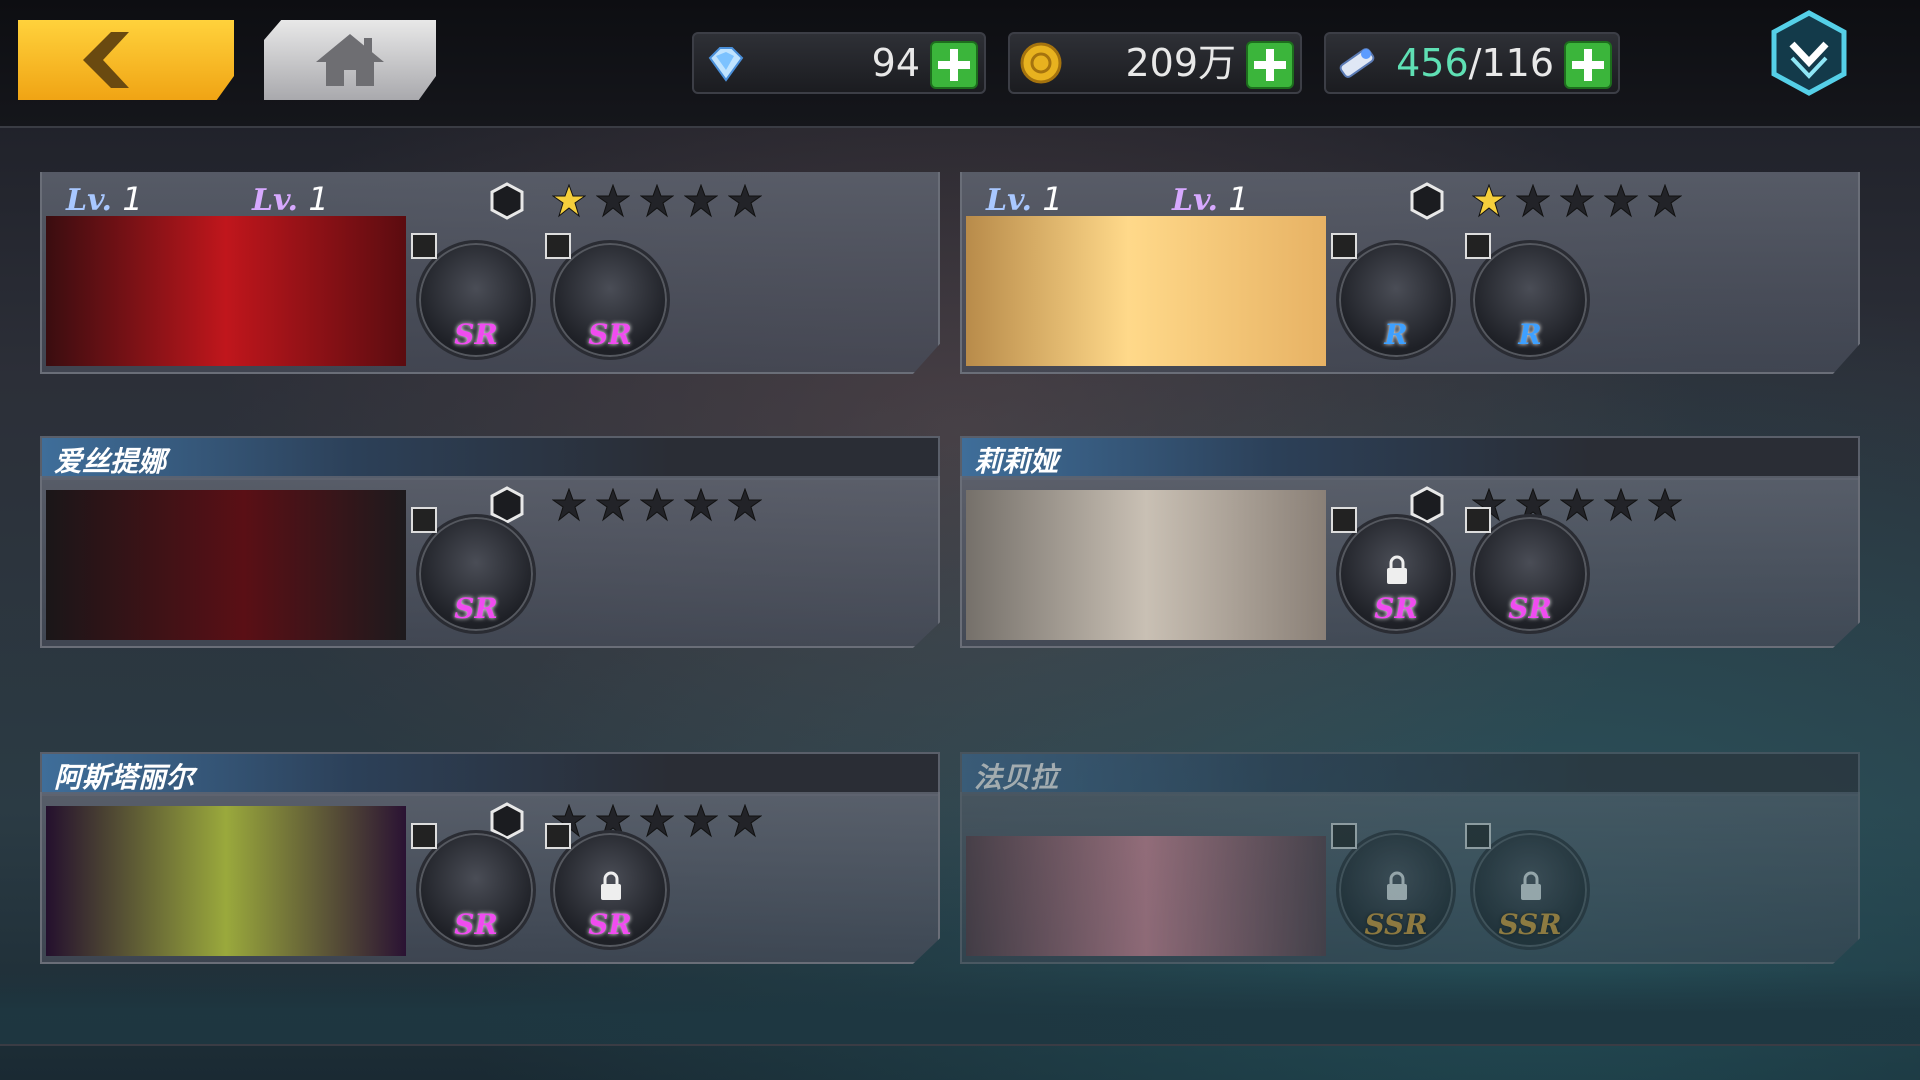 The height and width of the screenshot is (1080, 1920). I want to click on top-bar: 94 209万 456/116, so click(960, 64).